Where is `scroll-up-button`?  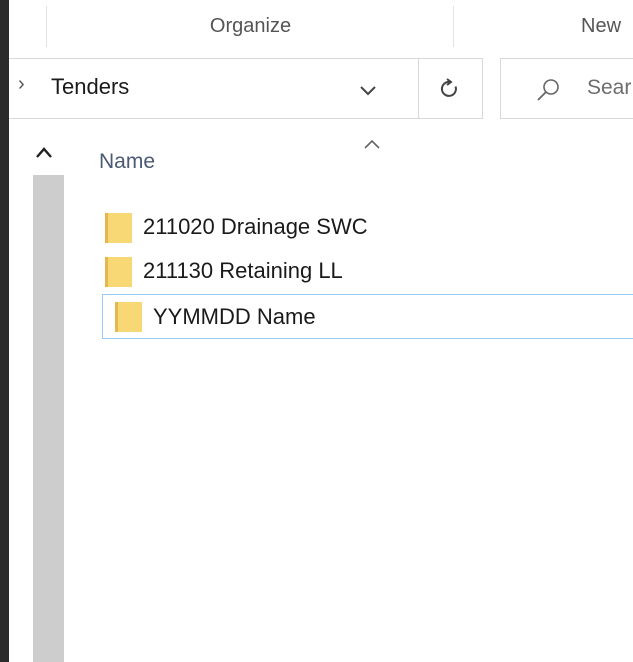
scroll-up-button is located at coordinates (44, 153).